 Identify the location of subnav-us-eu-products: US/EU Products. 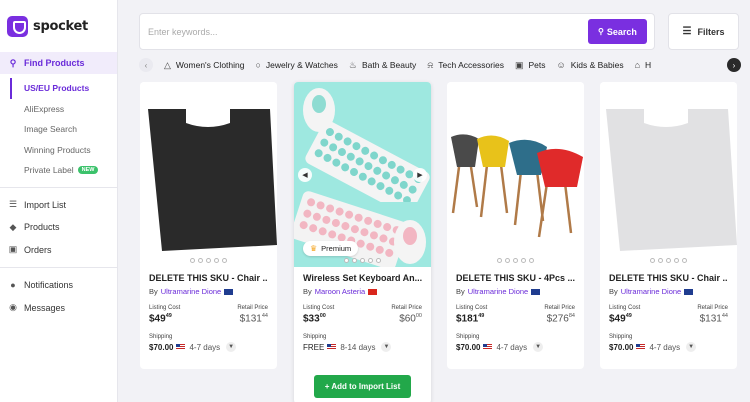
(63, 88).